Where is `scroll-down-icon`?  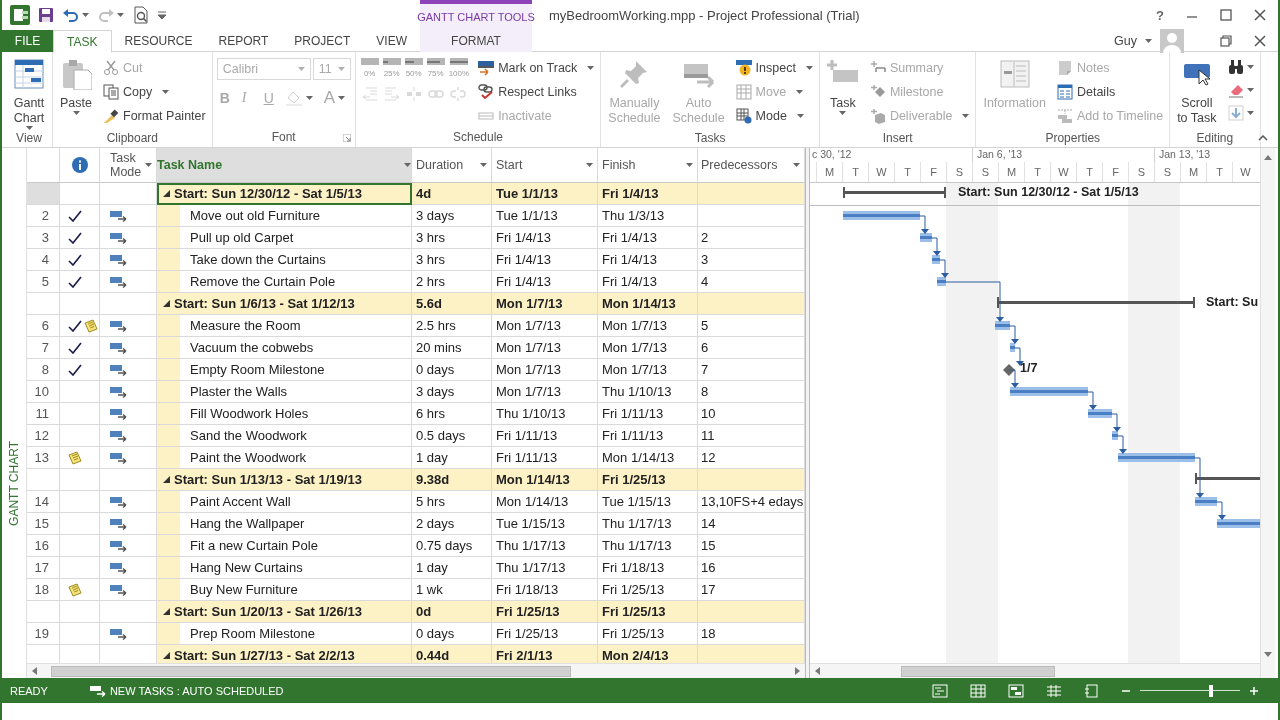 scroll-down-icon is located at coordinates (1268, 654).